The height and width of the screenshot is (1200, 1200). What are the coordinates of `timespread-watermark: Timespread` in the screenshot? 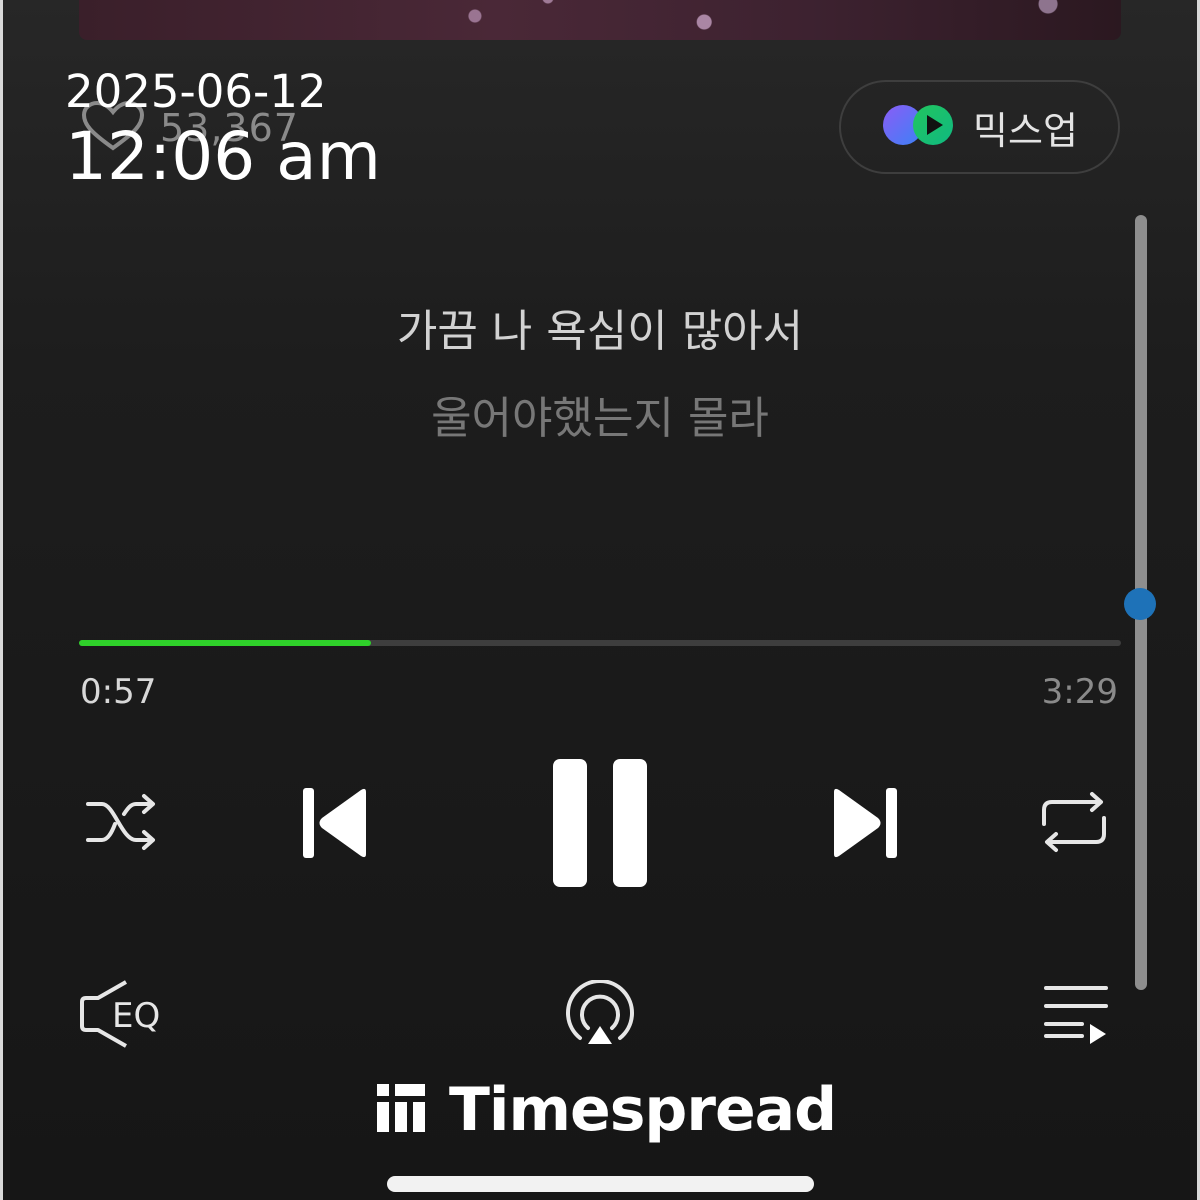 It's located at (606, 1110).